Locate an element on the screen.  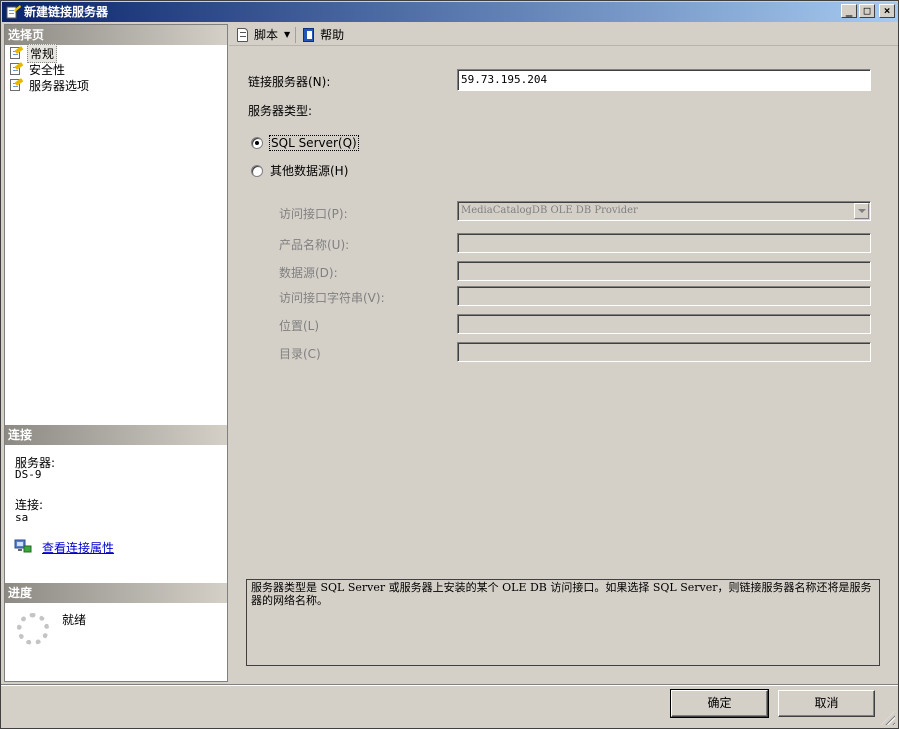
resize-grip-icon is located at coordinates (888, 718).